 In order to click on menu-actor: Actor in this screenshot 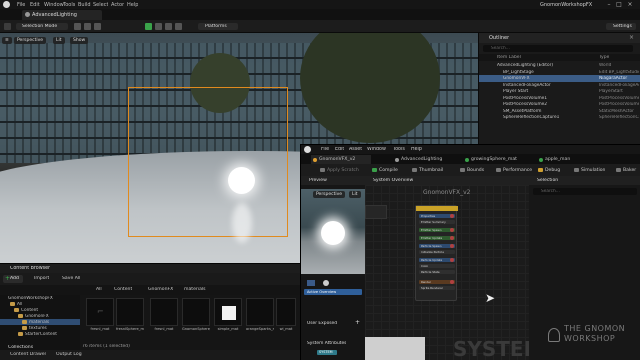, I will do `click(117, 5)`.